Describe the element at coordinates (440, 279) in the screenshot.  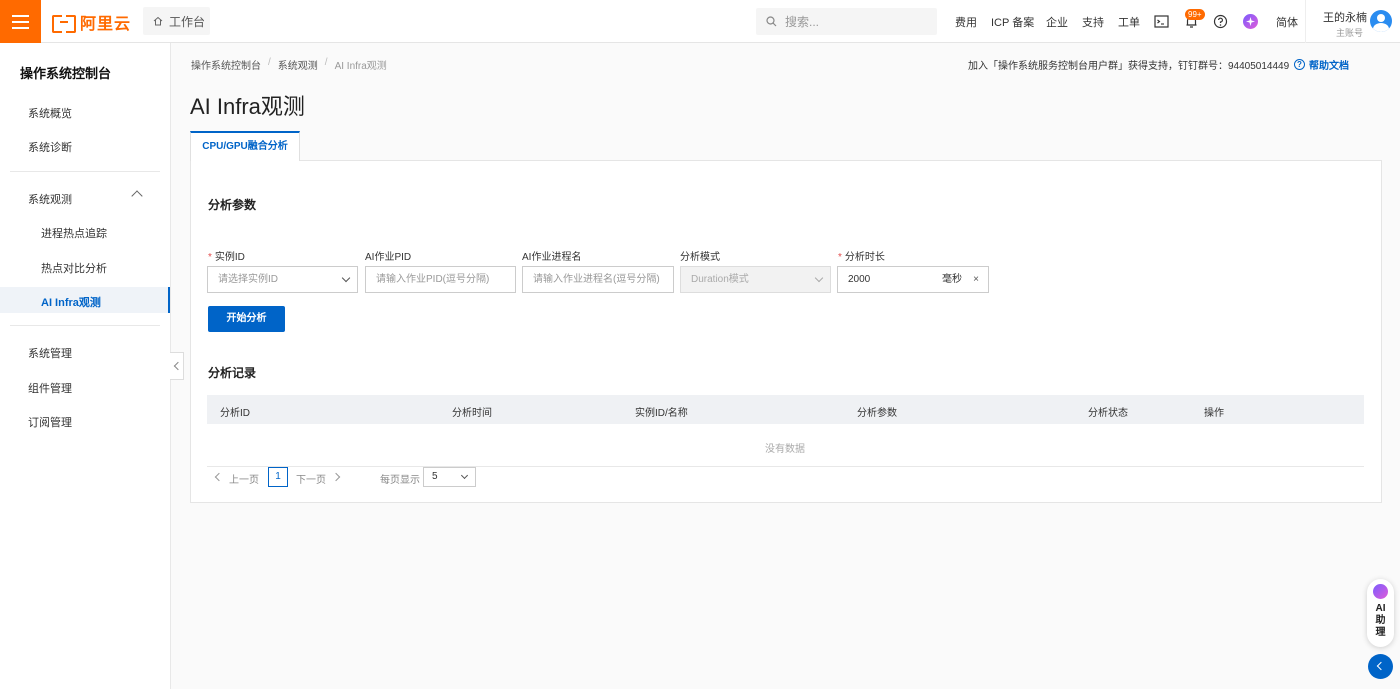
I see `pid-input: 请输入作业PID(逗号分隔)` at that location.